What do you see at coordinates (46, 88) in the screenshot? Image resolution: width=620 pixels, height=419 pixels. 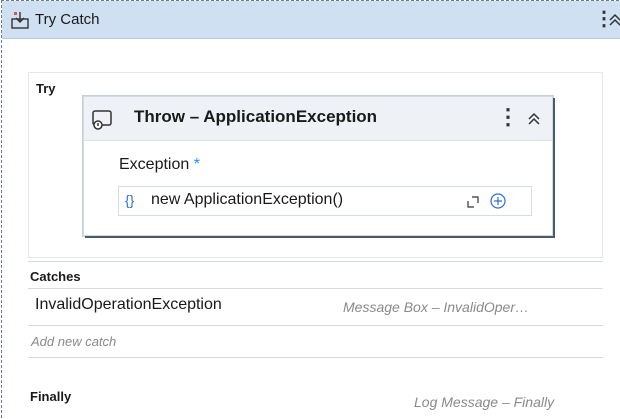 I see `try-label: Try` at bounding box center [46, 88].